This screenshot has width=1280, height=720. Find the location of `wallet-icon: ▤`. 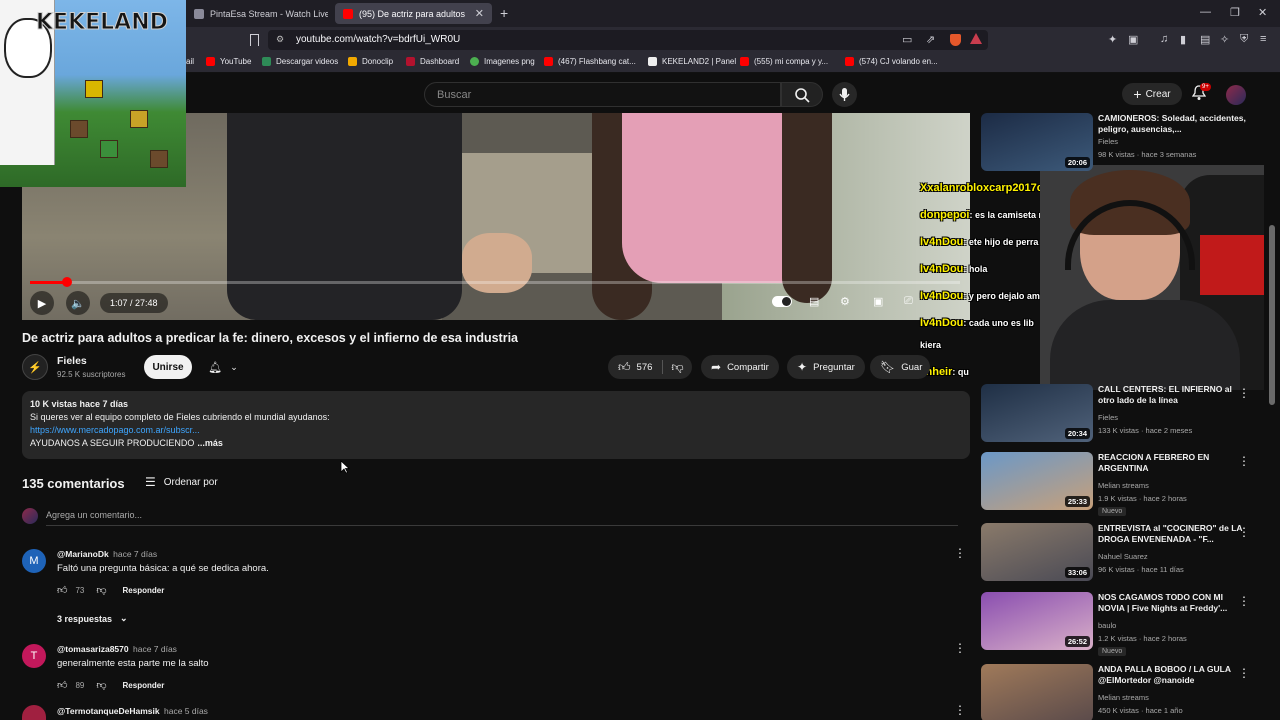

wallet-icon: ▤ is located at coordinates (1205, 39).